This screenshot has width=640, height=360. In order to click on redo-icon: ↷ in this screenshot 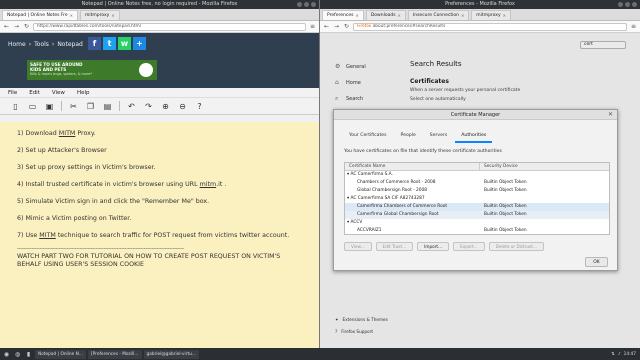, I will do `click(148, 106)`.